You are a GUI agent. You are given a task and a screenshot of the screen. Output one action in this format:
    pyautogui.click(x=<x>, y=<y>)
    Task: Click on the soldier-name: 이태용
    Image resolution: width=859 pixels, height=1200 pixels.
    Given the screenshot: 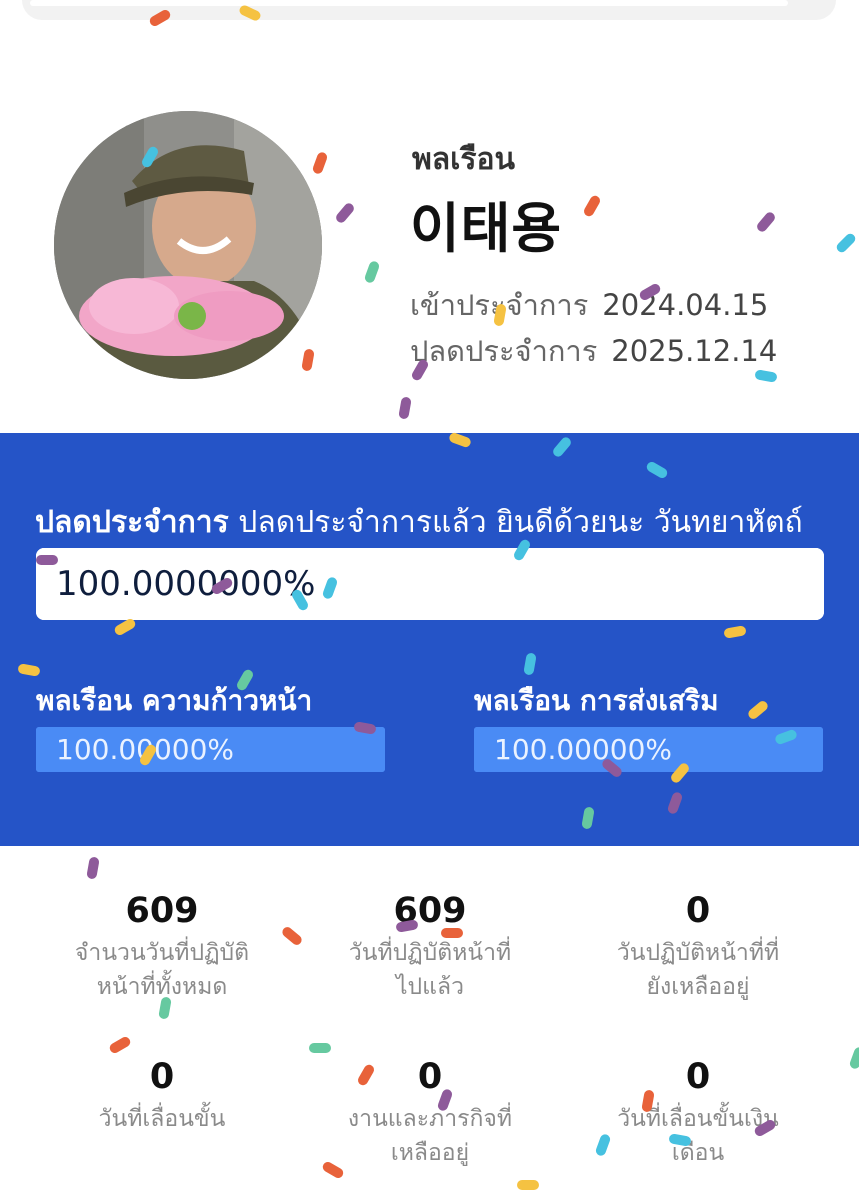 What is the action you would take?
    pyautogui.click(x=486, y=228)
    